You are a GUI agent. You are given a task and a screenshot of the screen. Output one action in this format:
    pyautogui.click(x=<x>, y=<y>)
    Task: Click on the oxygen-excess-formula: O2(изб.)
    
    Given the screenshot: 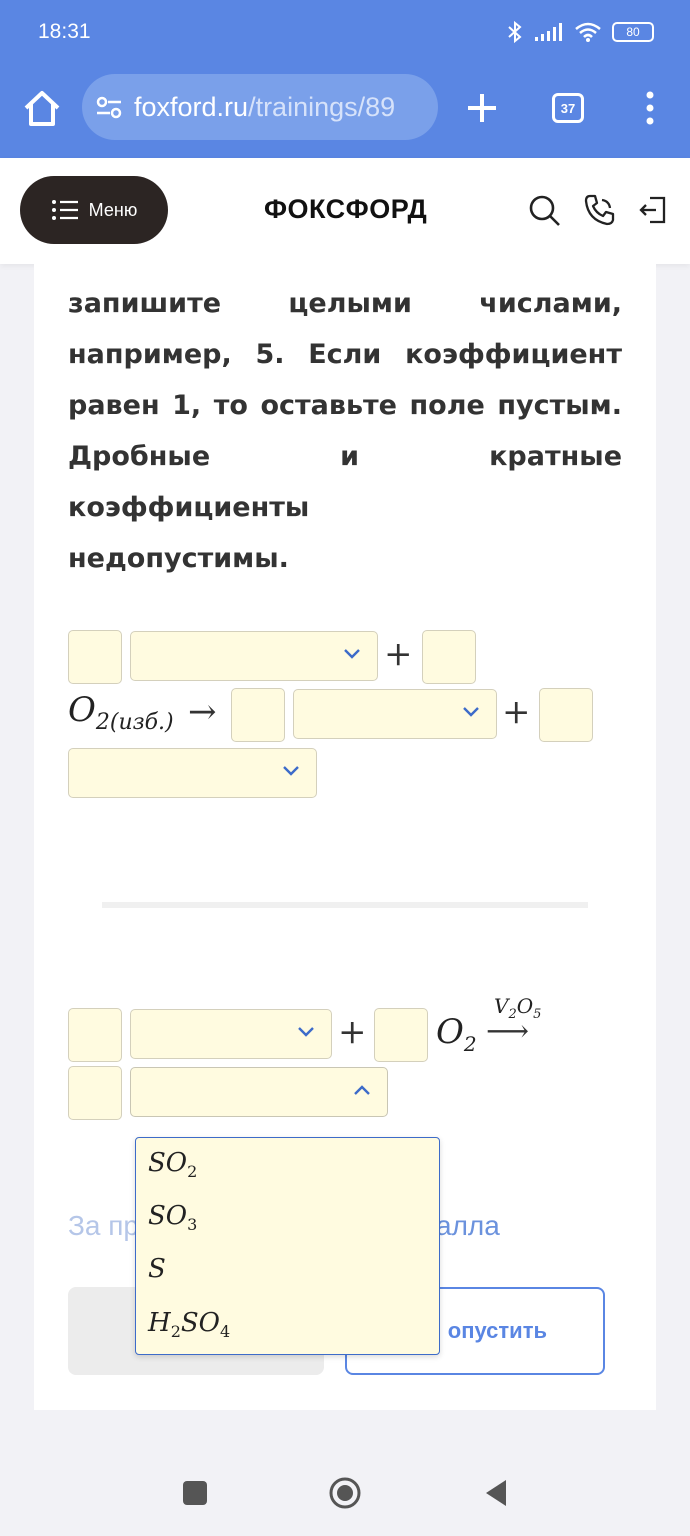 What is the action you would take?
    pyautogui.click(x=121, y=712)
    